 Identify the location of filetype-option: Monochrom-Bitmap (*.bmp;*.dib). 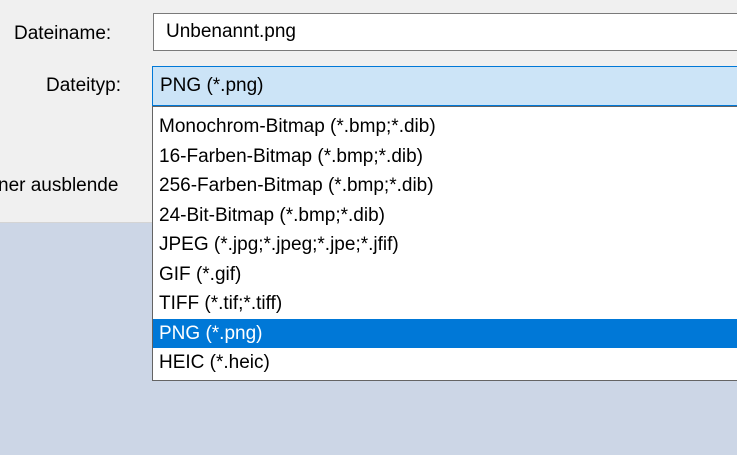
(445, 127).